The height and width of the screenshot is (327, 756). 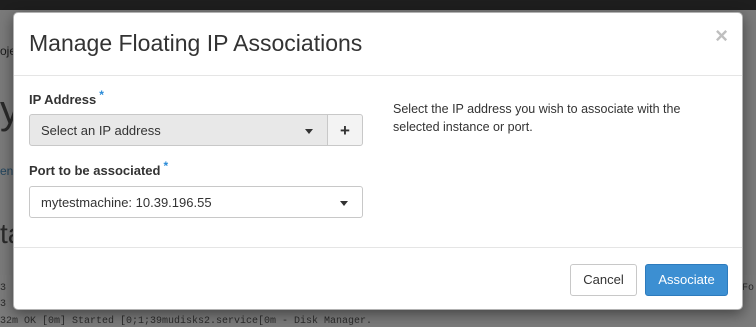 I want to click on port-label: Port to be associated *, so click(x=98, y=168).